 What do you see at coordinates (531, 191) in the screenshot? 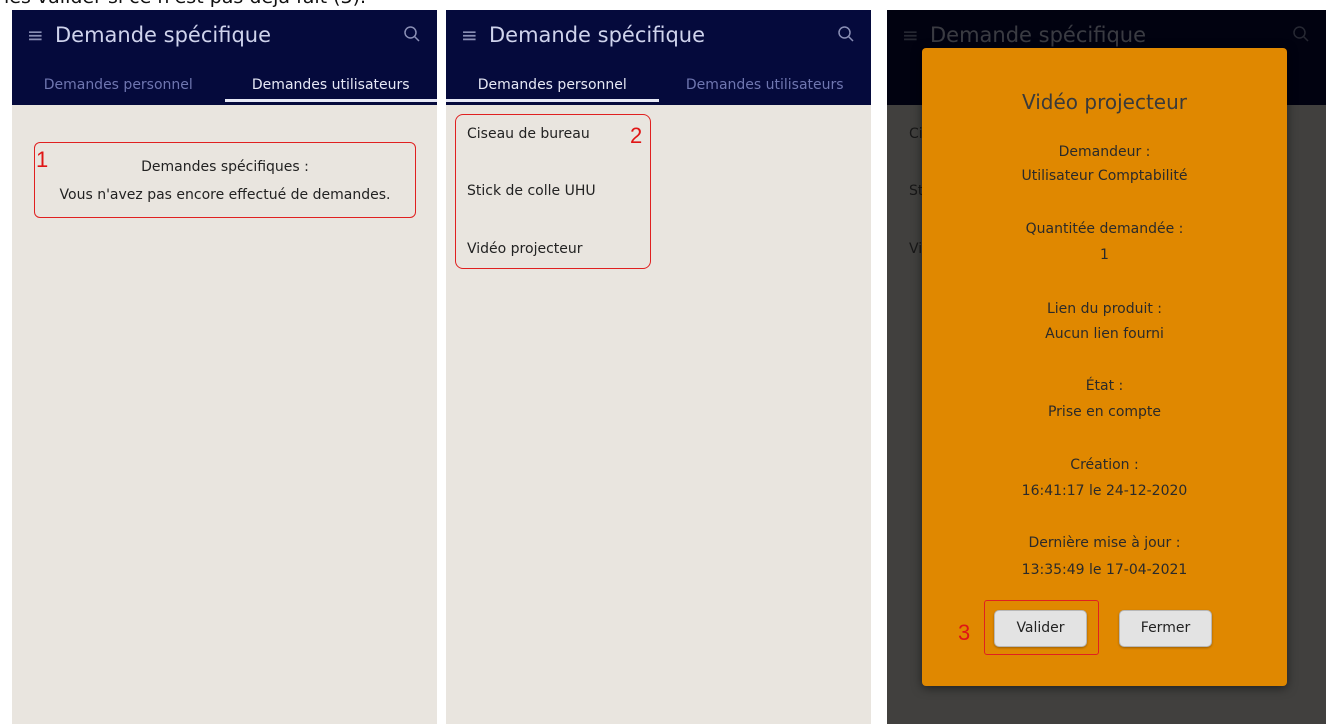
I see `list-item: Stick de colle UHU` at bounding box center [531, 191].